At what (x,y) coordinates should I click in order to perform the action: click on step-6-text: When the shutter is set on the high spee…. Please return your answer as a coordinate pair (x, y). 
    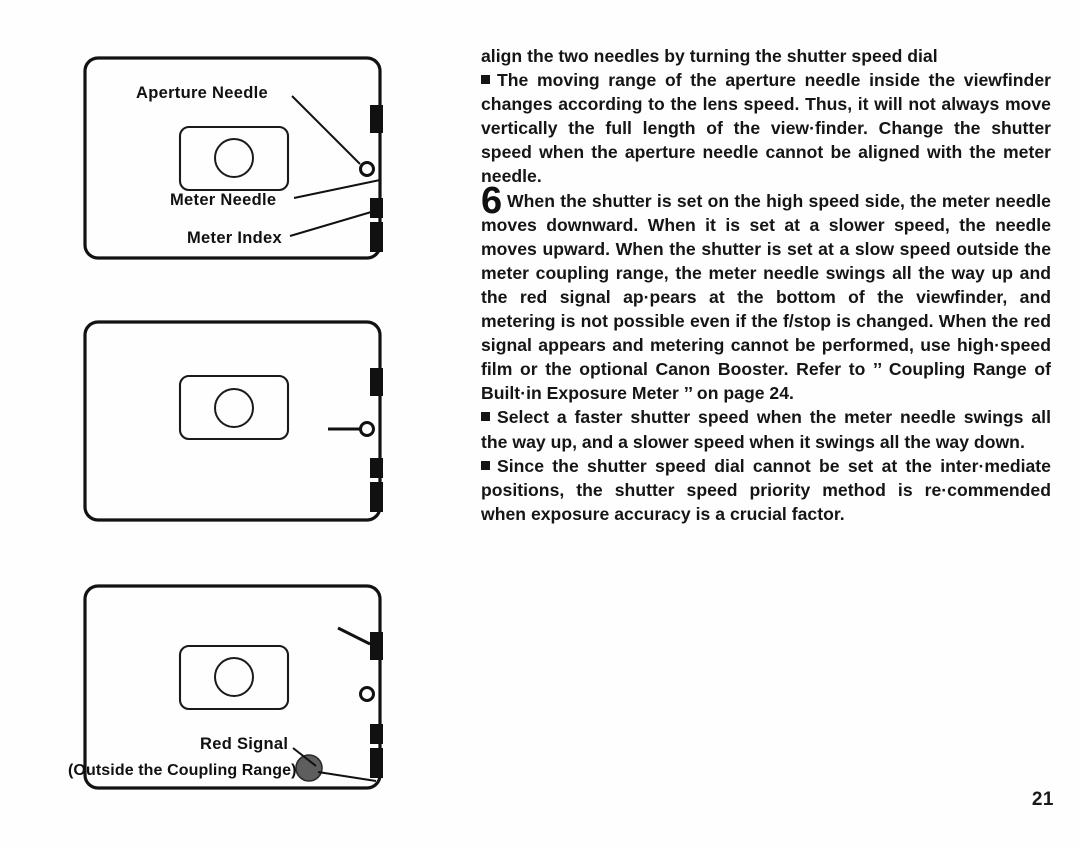
    Looking at the image, I should click on (766, 297).